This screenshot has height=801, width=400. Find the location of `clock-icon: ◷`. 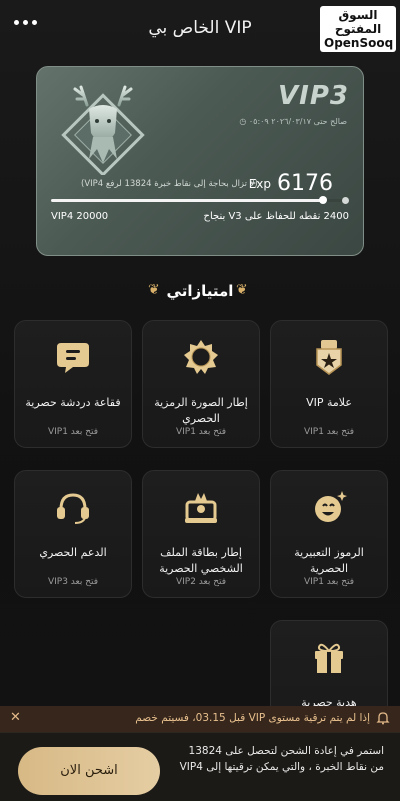

clock-icon: ◷ is located at coordinates (243, 121).